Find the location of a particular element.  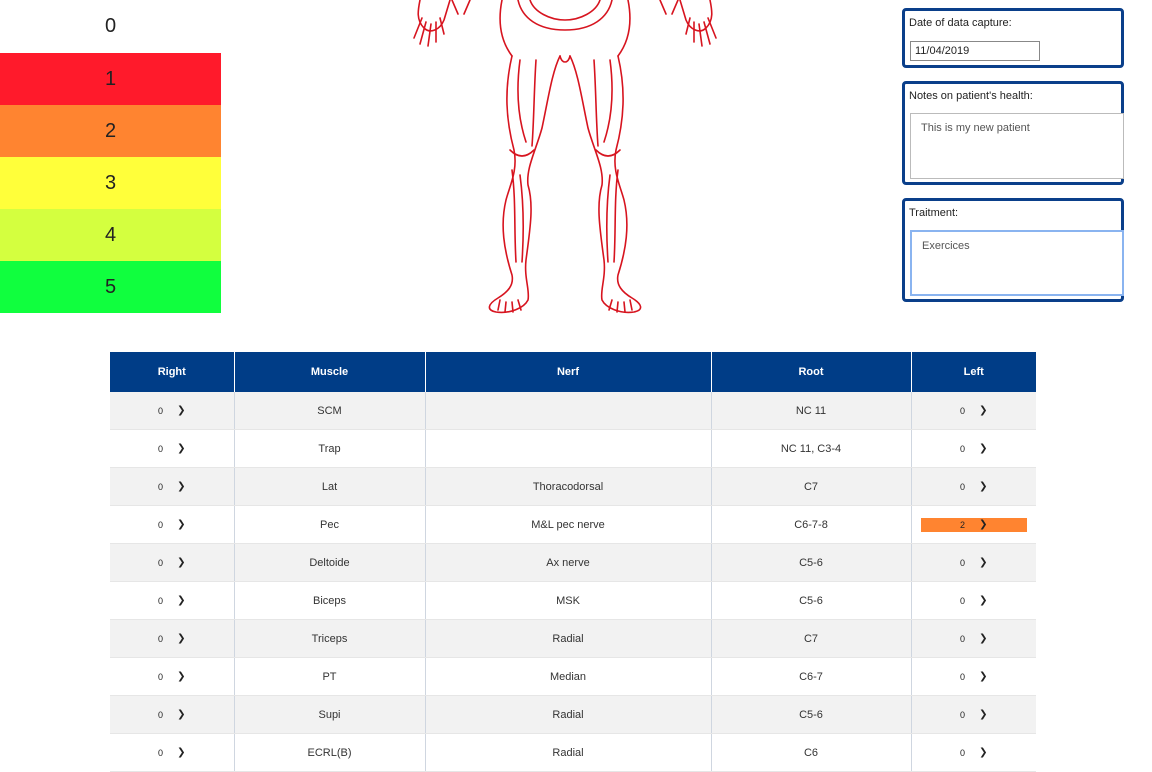

table-row: 0 ❯ Pec M&L pec nerve C6-7-8 2 ❯ is located at coordinates (573, 524).